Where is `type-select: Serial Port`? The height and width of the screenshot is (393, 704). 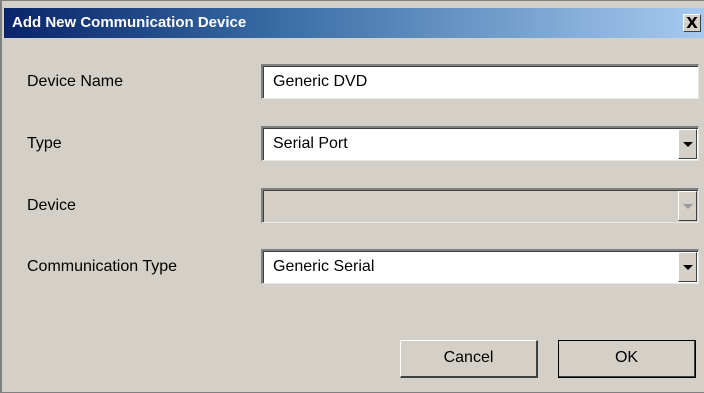 type-select: Serial Port is located at coordinates (480, 143).